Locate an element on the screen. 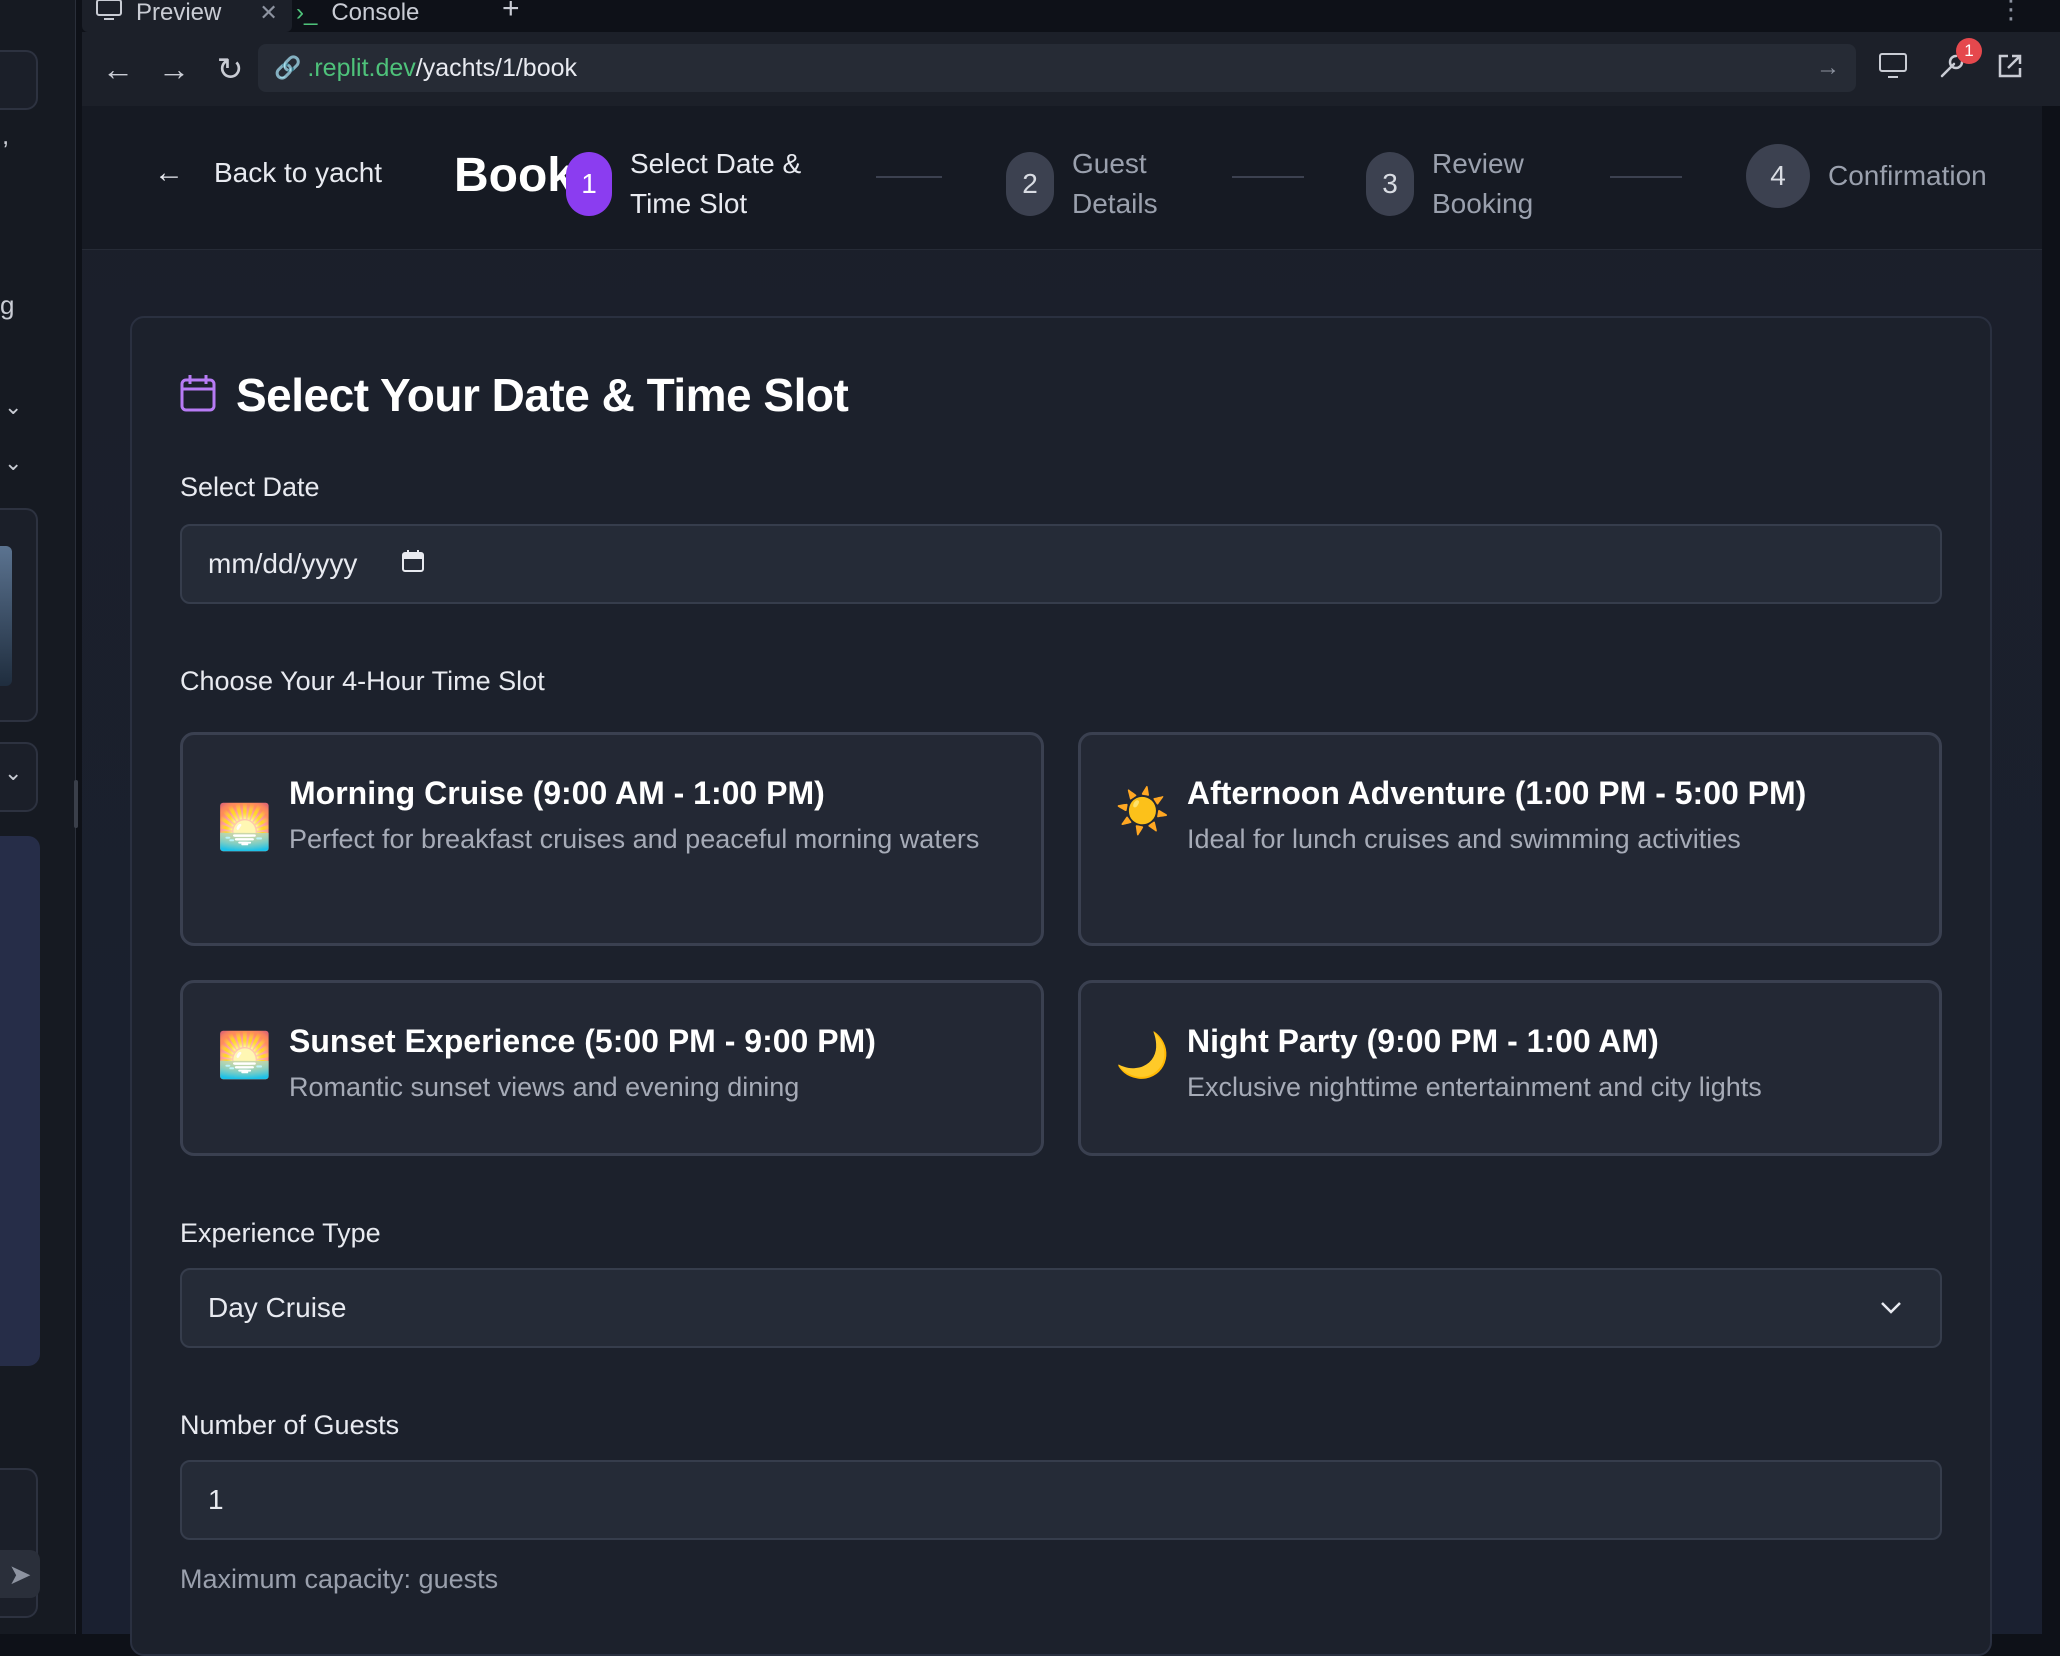 This screenshot has height=1656, width=2060. devtools-wrench-icon: 1 is located at coordinates (1960, 63).